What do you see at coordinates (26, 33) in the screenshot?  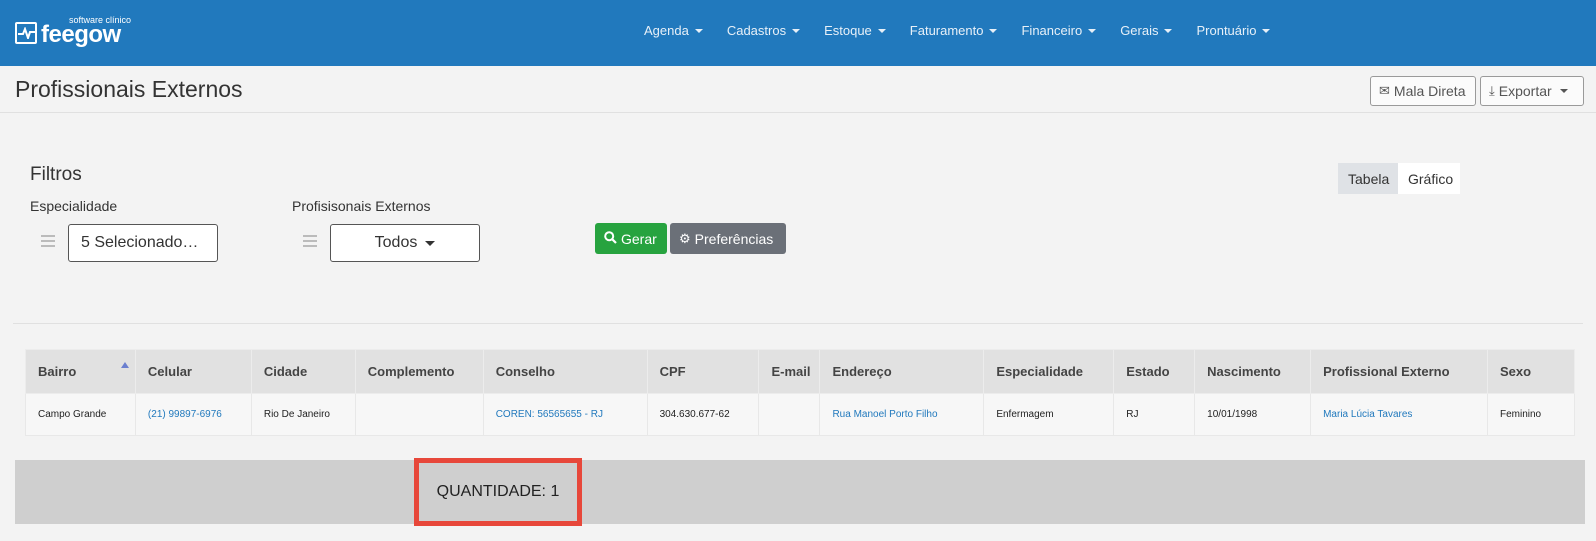 I see `logo-pulse-icon` at bounding box center [26, 33].